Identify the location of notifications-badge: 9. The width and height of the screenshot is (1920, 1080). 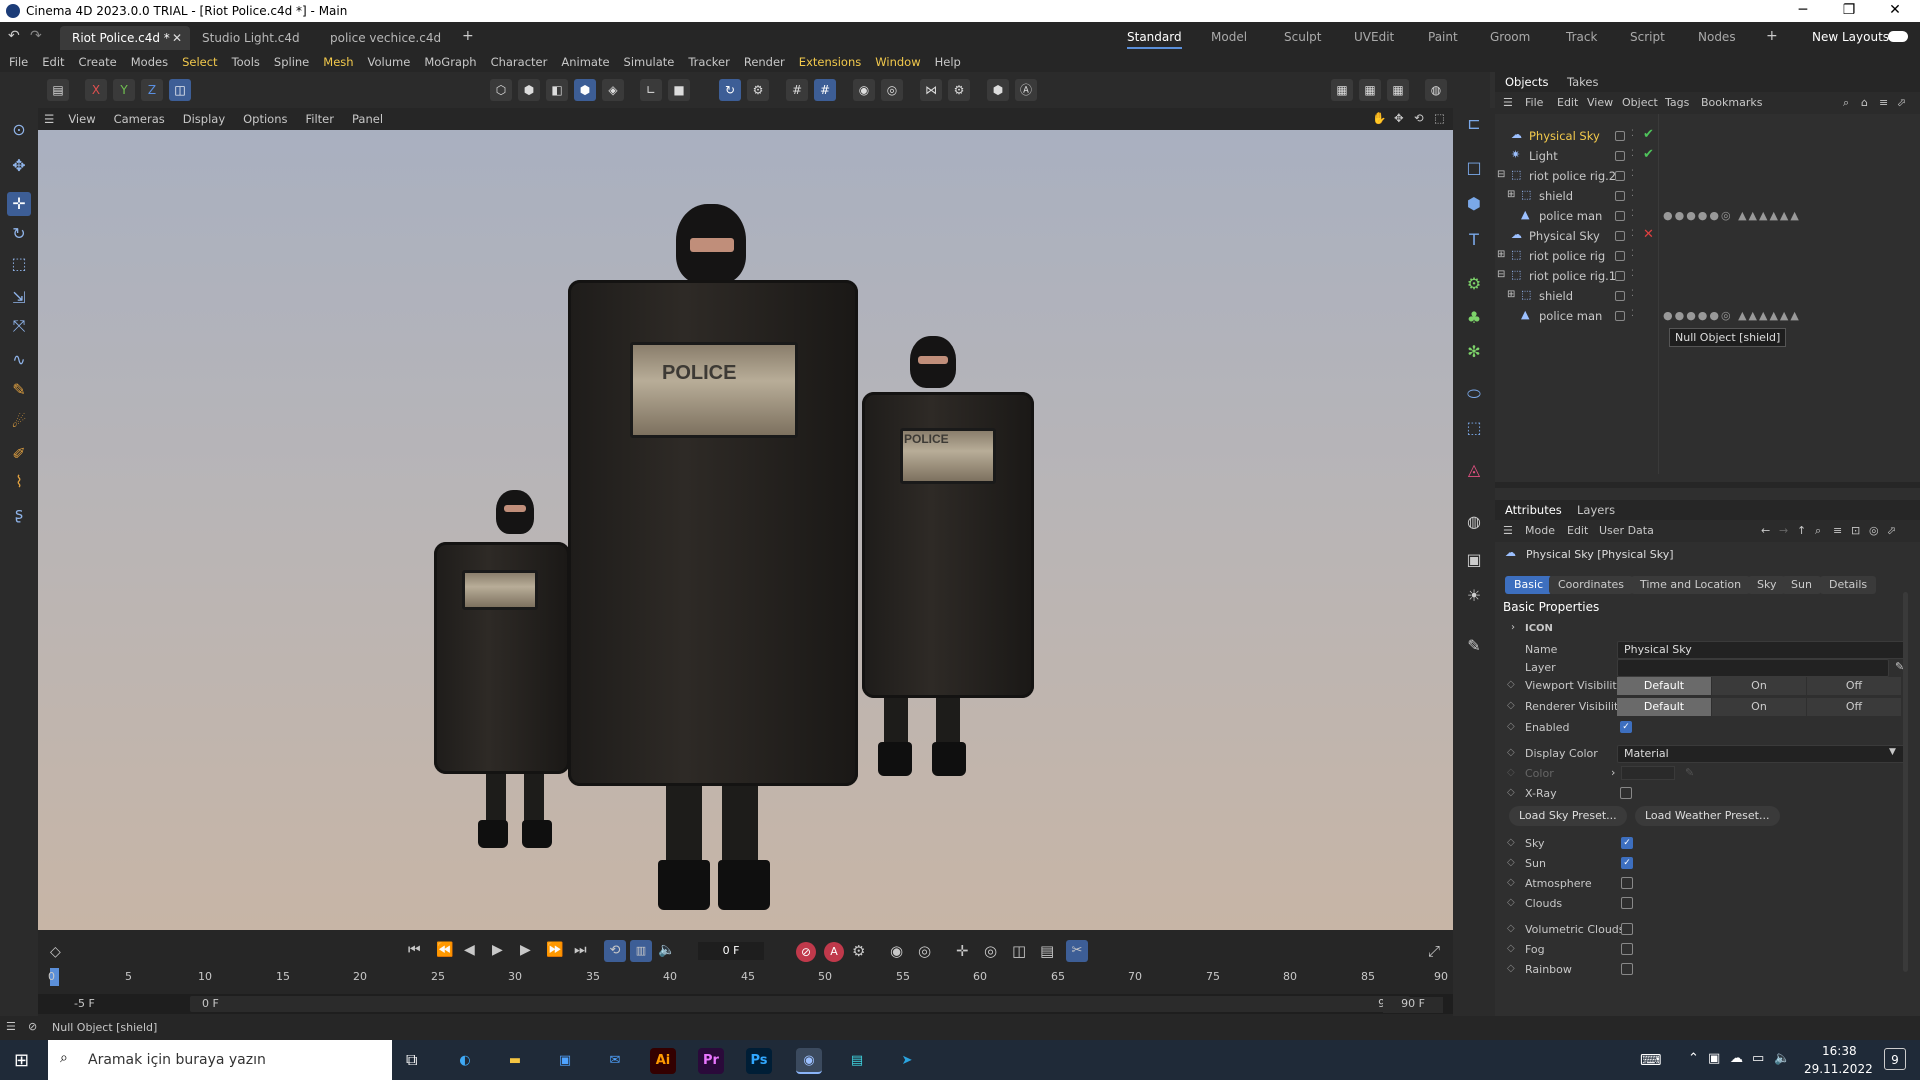
(1895, 1059).